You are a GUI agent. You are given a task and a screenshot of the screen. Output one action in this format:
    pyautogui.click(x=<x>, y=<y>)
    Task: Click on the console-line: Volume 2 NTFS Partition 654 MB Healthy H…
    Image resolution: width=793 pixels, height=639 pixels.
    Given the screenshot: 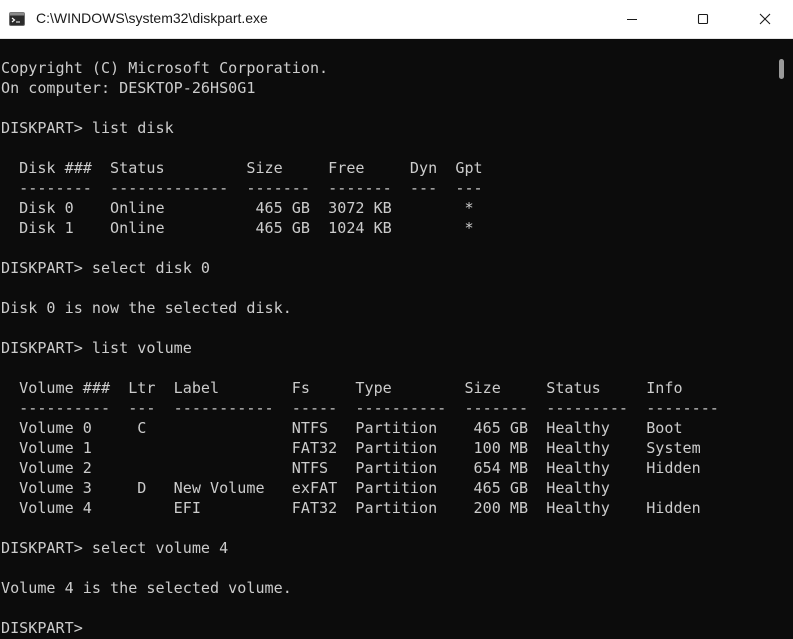 What is the action you would take?
    pyautogui.click(x=351, y=468)
    